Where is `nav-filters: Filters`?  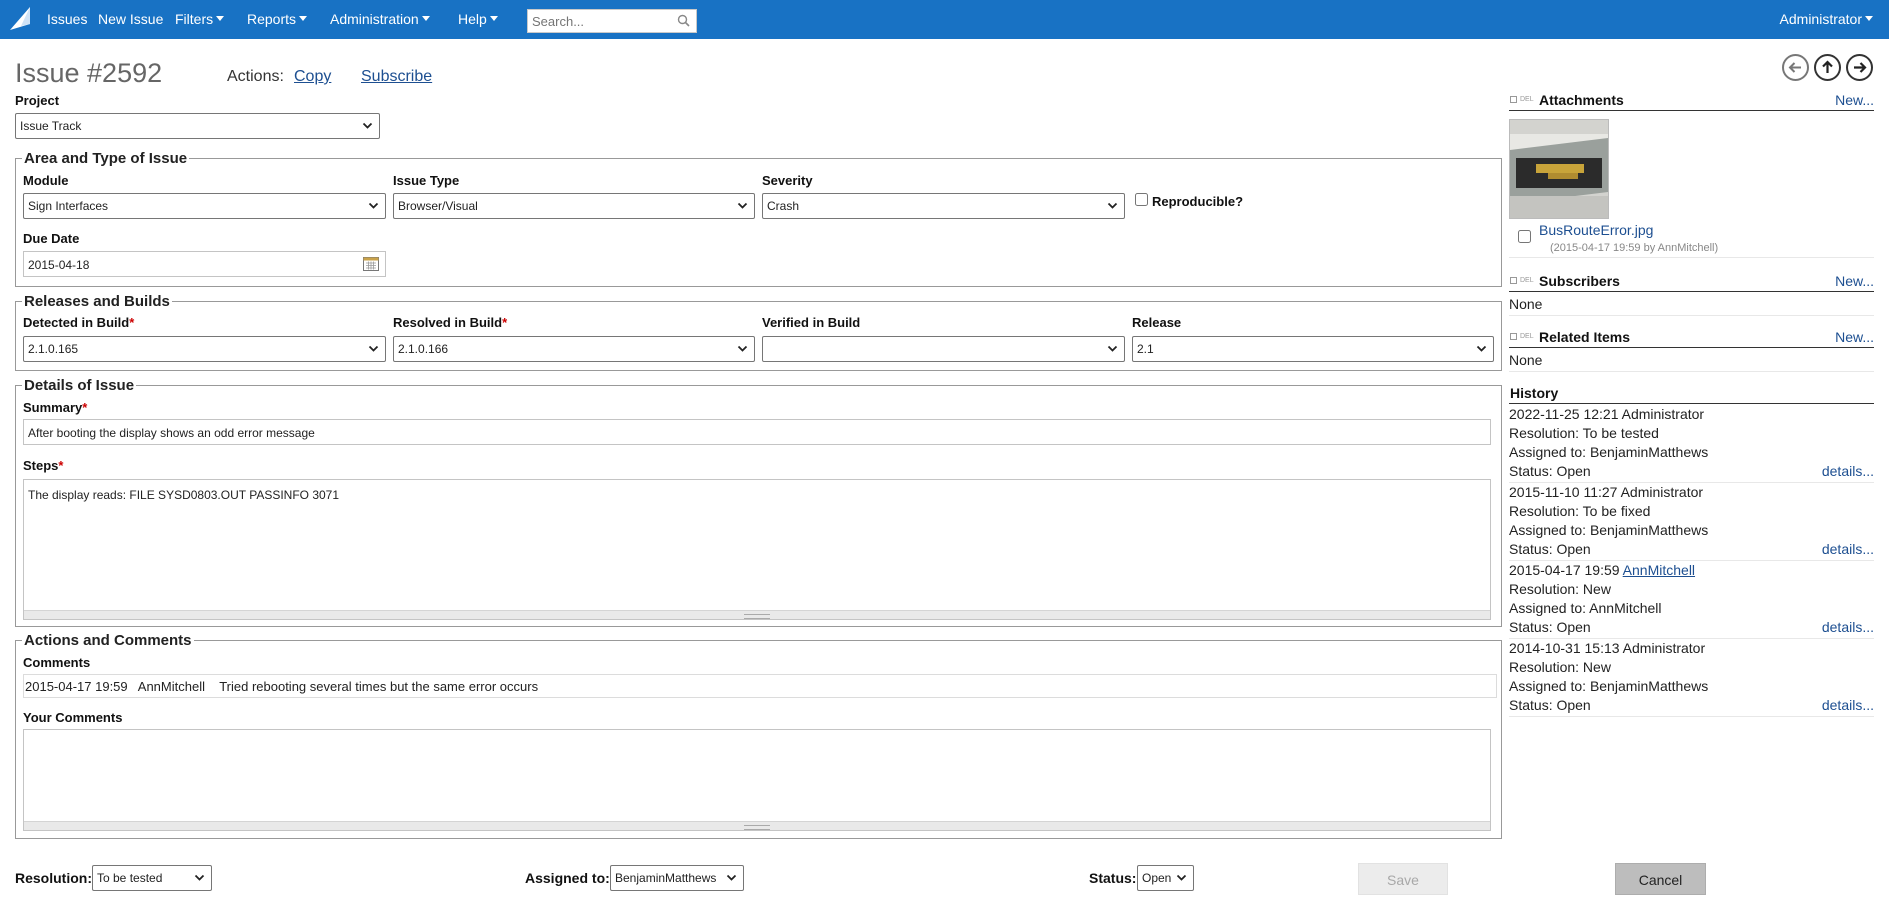
nav-filters: Filters is located at coordinates (199, 19).